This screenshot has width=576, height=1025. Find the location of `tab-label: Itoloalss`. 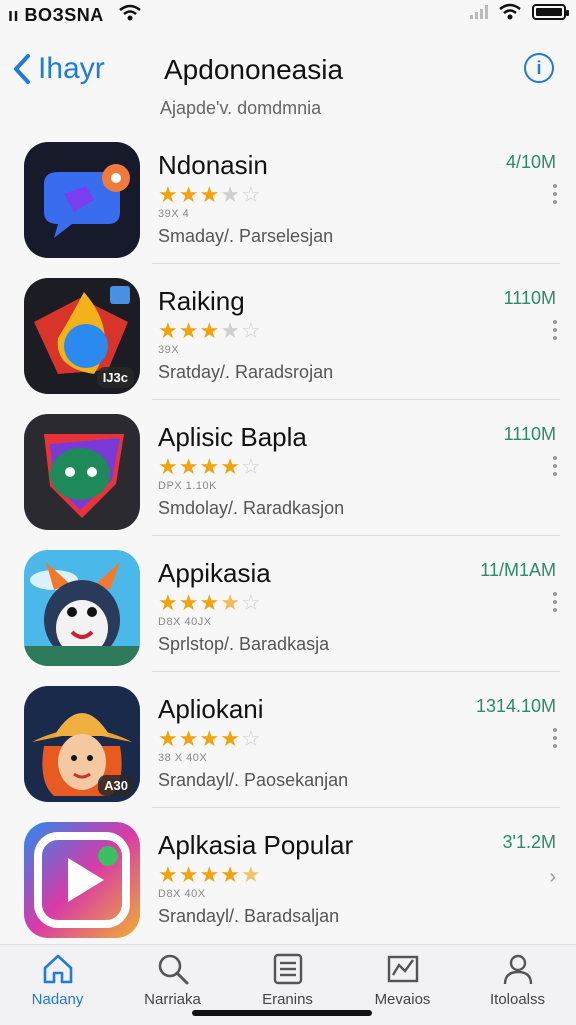

tab-label: Itoloalss is located at coordinates (517, 999).